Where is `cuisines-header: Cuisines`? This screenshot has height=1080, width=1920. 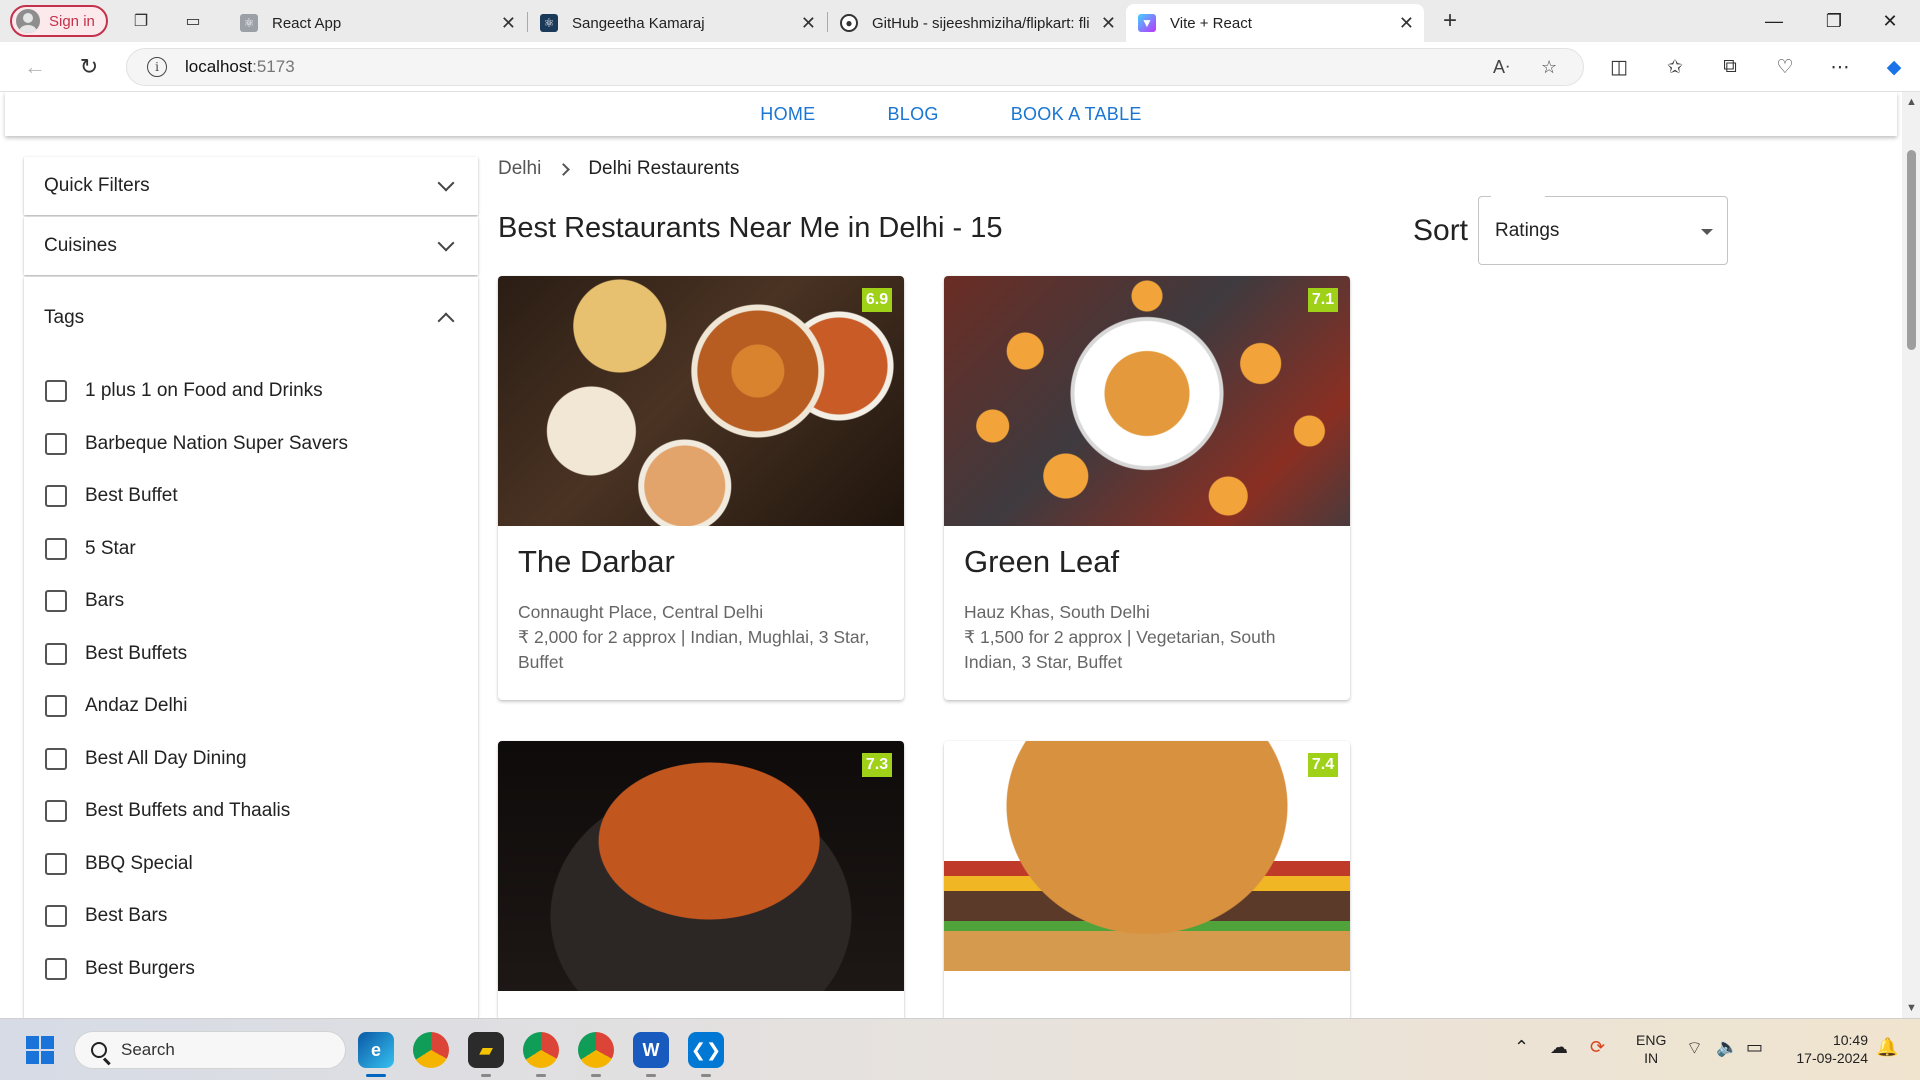 cuisines-header: Cuisines is located at coordinates (251, 246).